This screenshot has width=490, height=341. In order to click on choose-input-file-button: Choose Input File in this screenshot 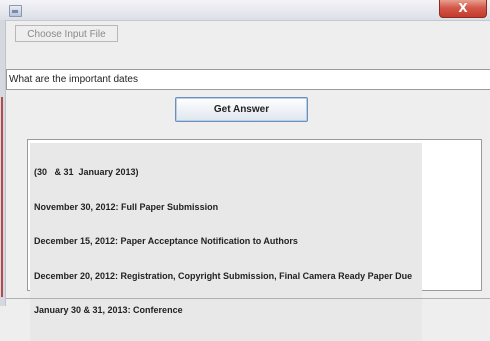, I will do `click(66, 33)`.